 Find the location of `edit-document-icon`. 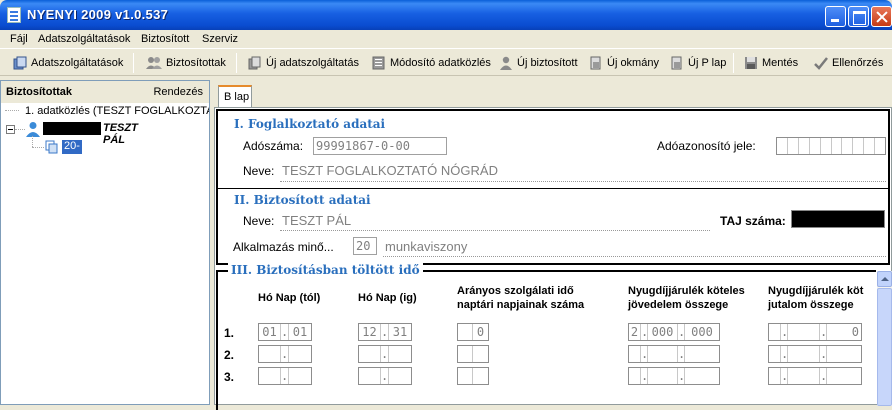

edit-document-icon is located at coordinates (379, 63).